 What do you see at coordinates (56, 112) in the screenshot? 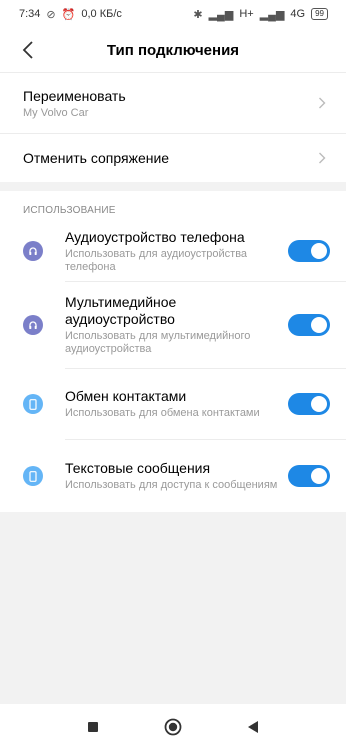
I see `device-name: My Volvo Car` at bounding box center [56, 112].